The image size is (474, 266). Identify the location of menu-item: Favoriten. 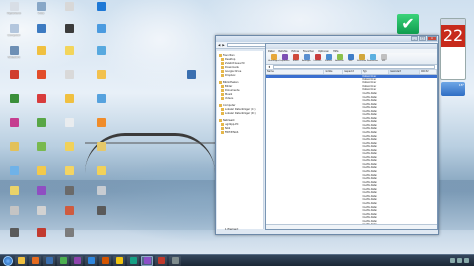
(308, 51).